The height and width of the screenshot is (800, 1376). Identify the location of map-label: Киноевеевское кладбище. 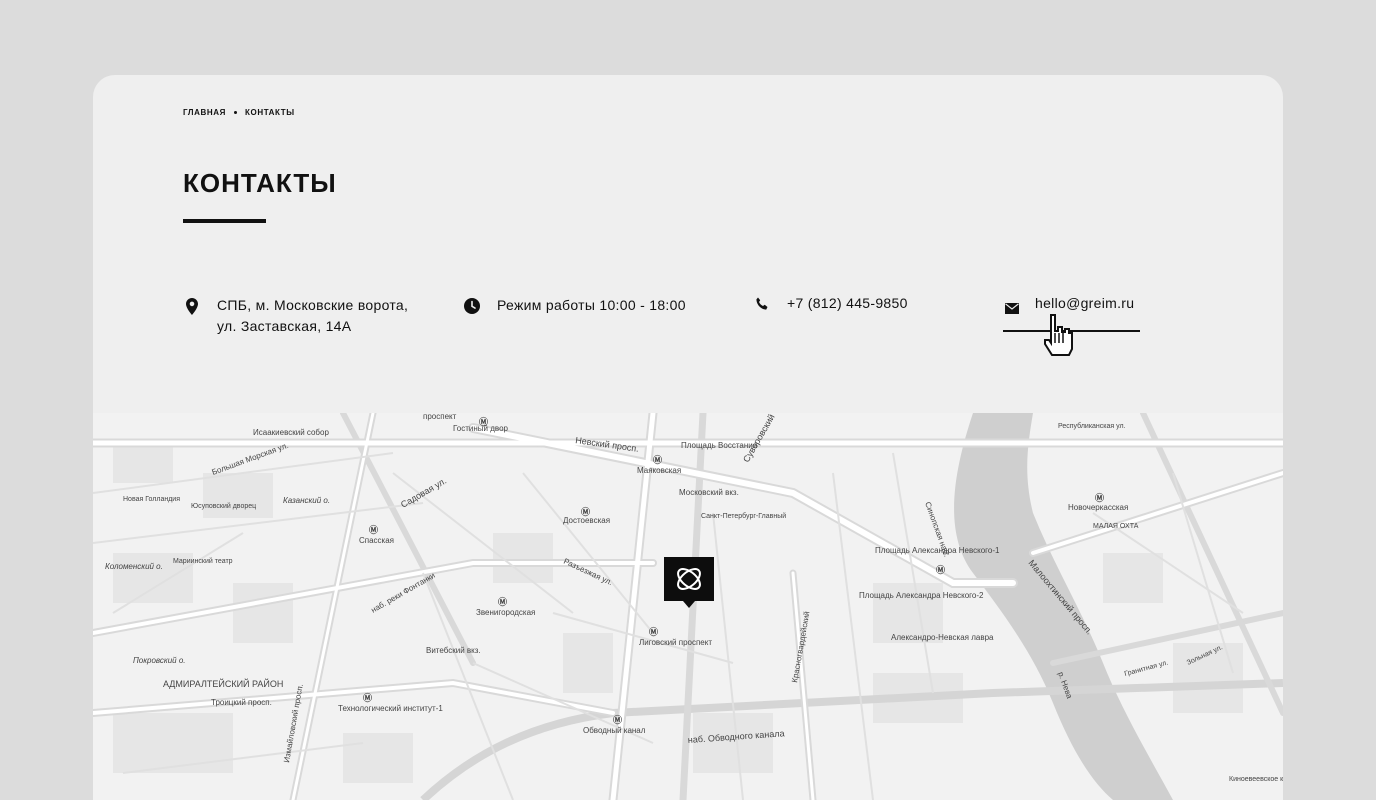
(1256, 779).